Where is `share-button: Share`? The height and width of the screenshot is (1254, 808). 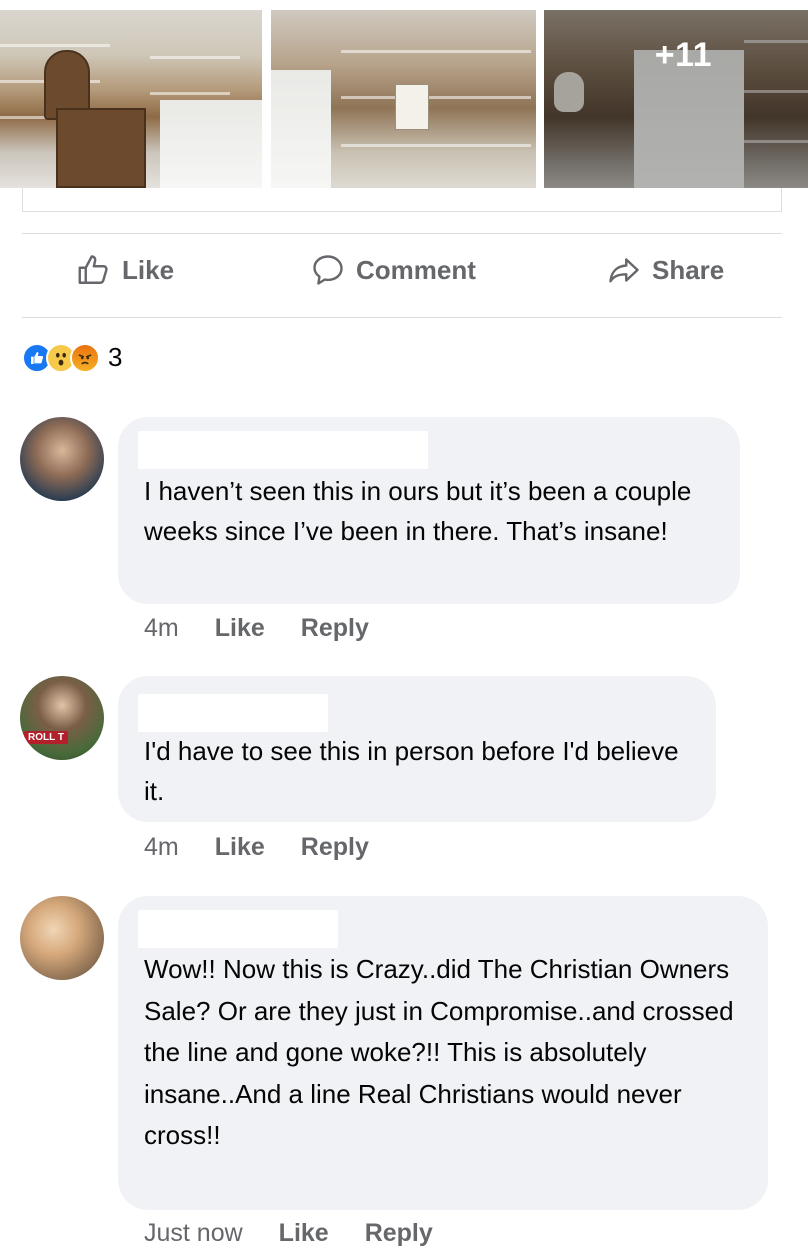
share-button: Share is located at coordinates (665, 270).